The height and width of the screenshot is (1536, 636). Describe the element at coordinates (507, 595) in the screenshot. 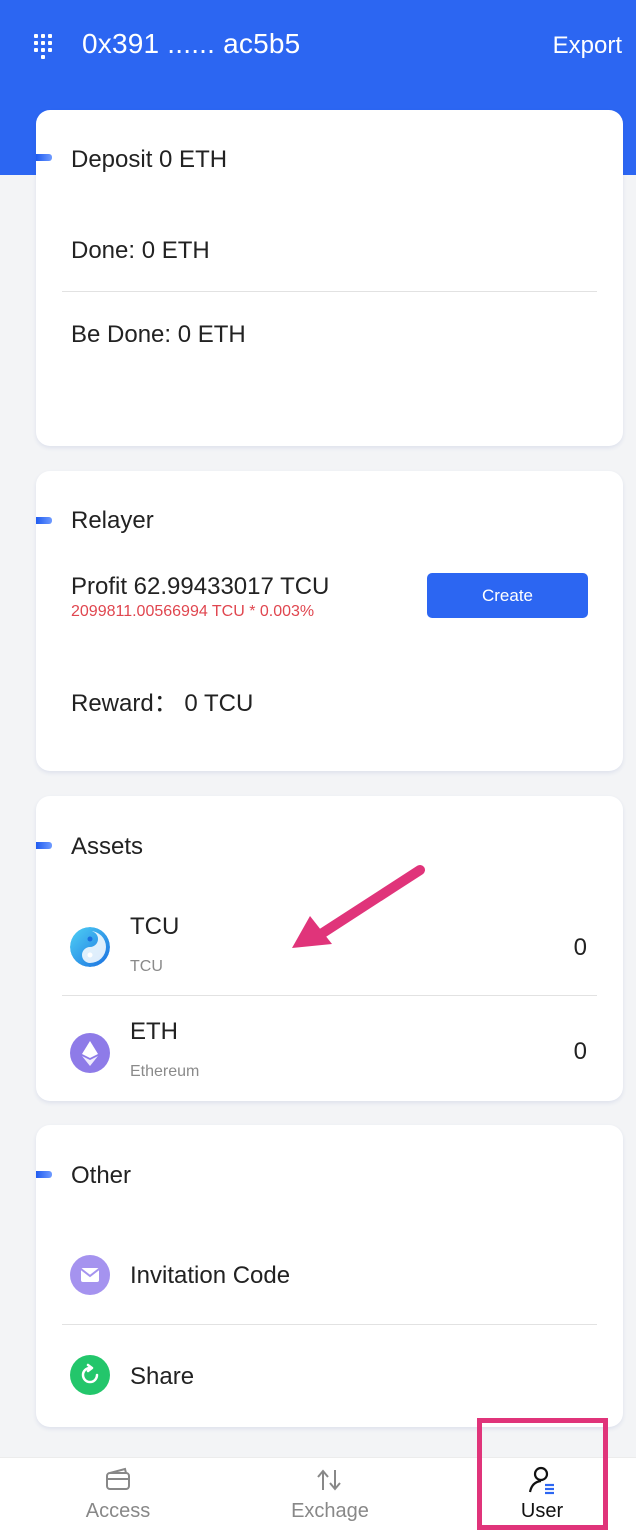

I see `create-button: Create` at that location.